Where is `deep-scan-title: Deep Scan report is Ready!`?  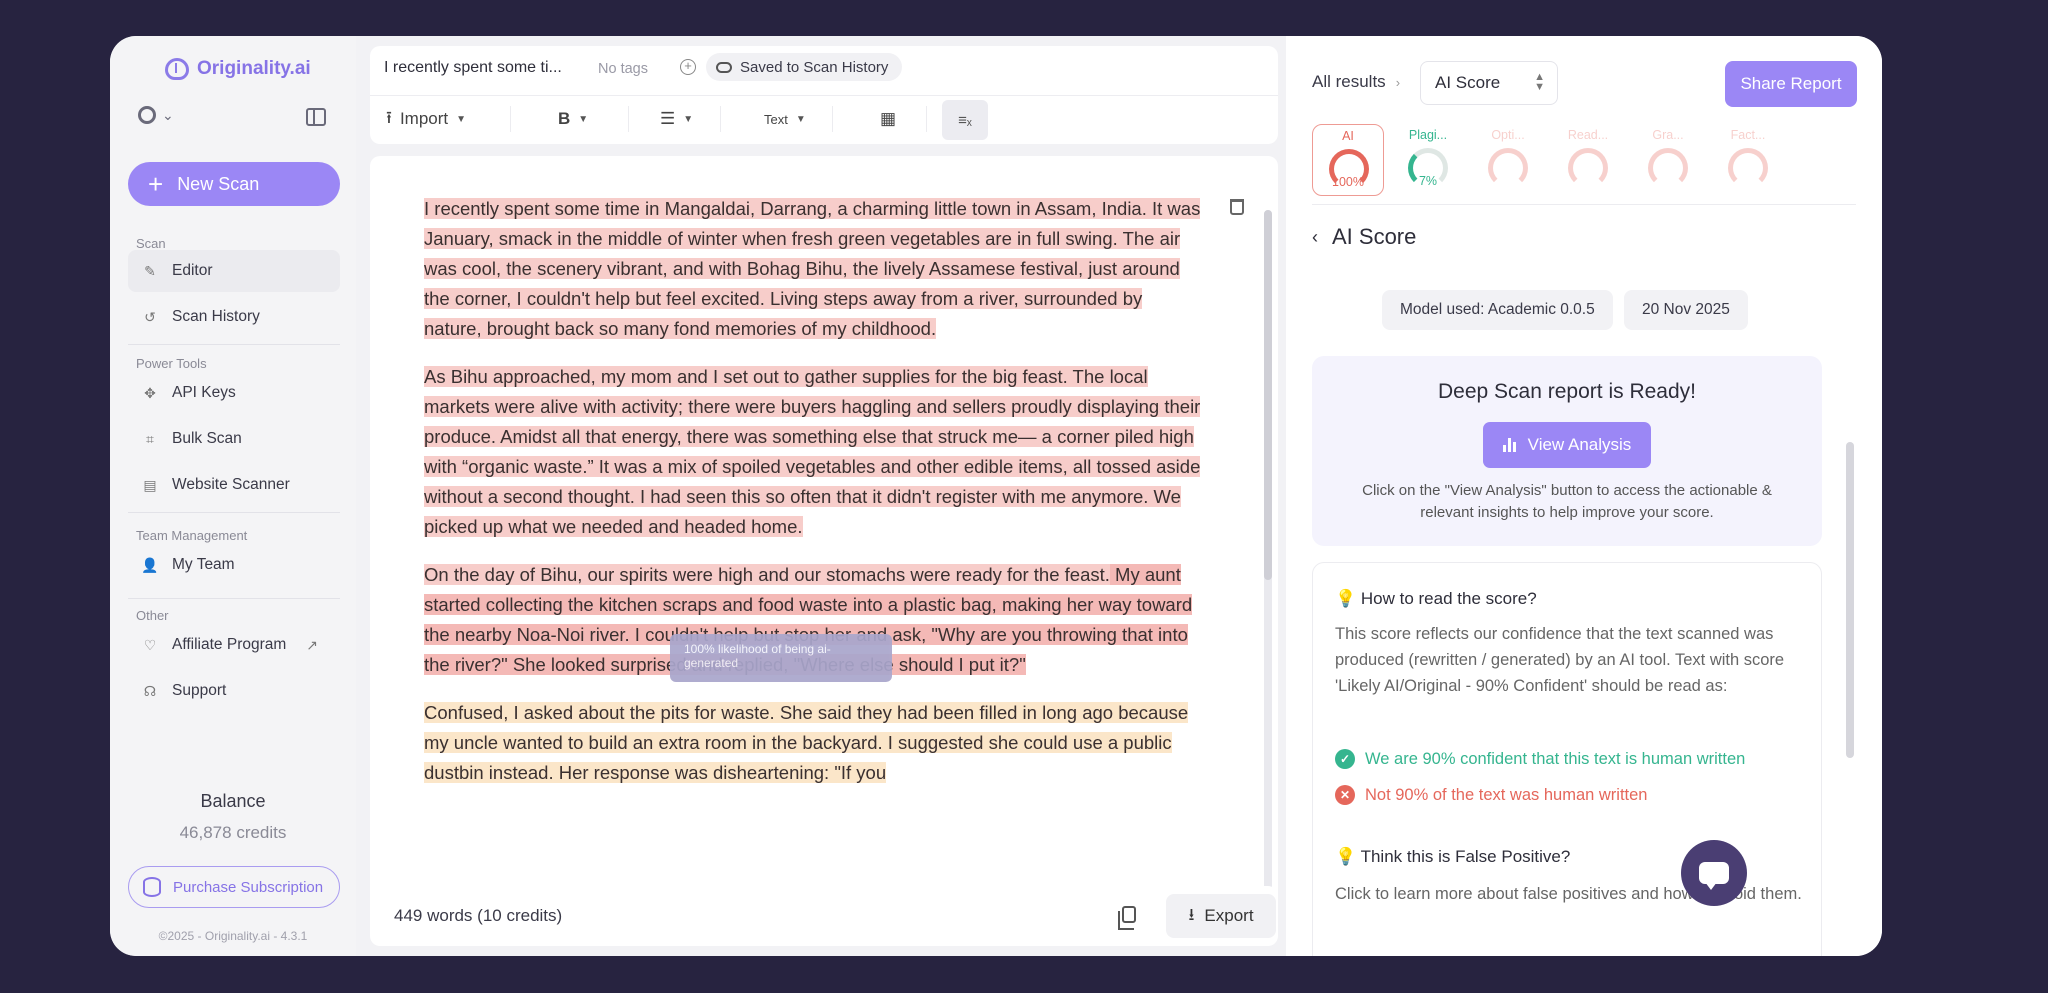
deep-scan-title: Deep Scan report is Ready! is located at coordinates (1567, 391).